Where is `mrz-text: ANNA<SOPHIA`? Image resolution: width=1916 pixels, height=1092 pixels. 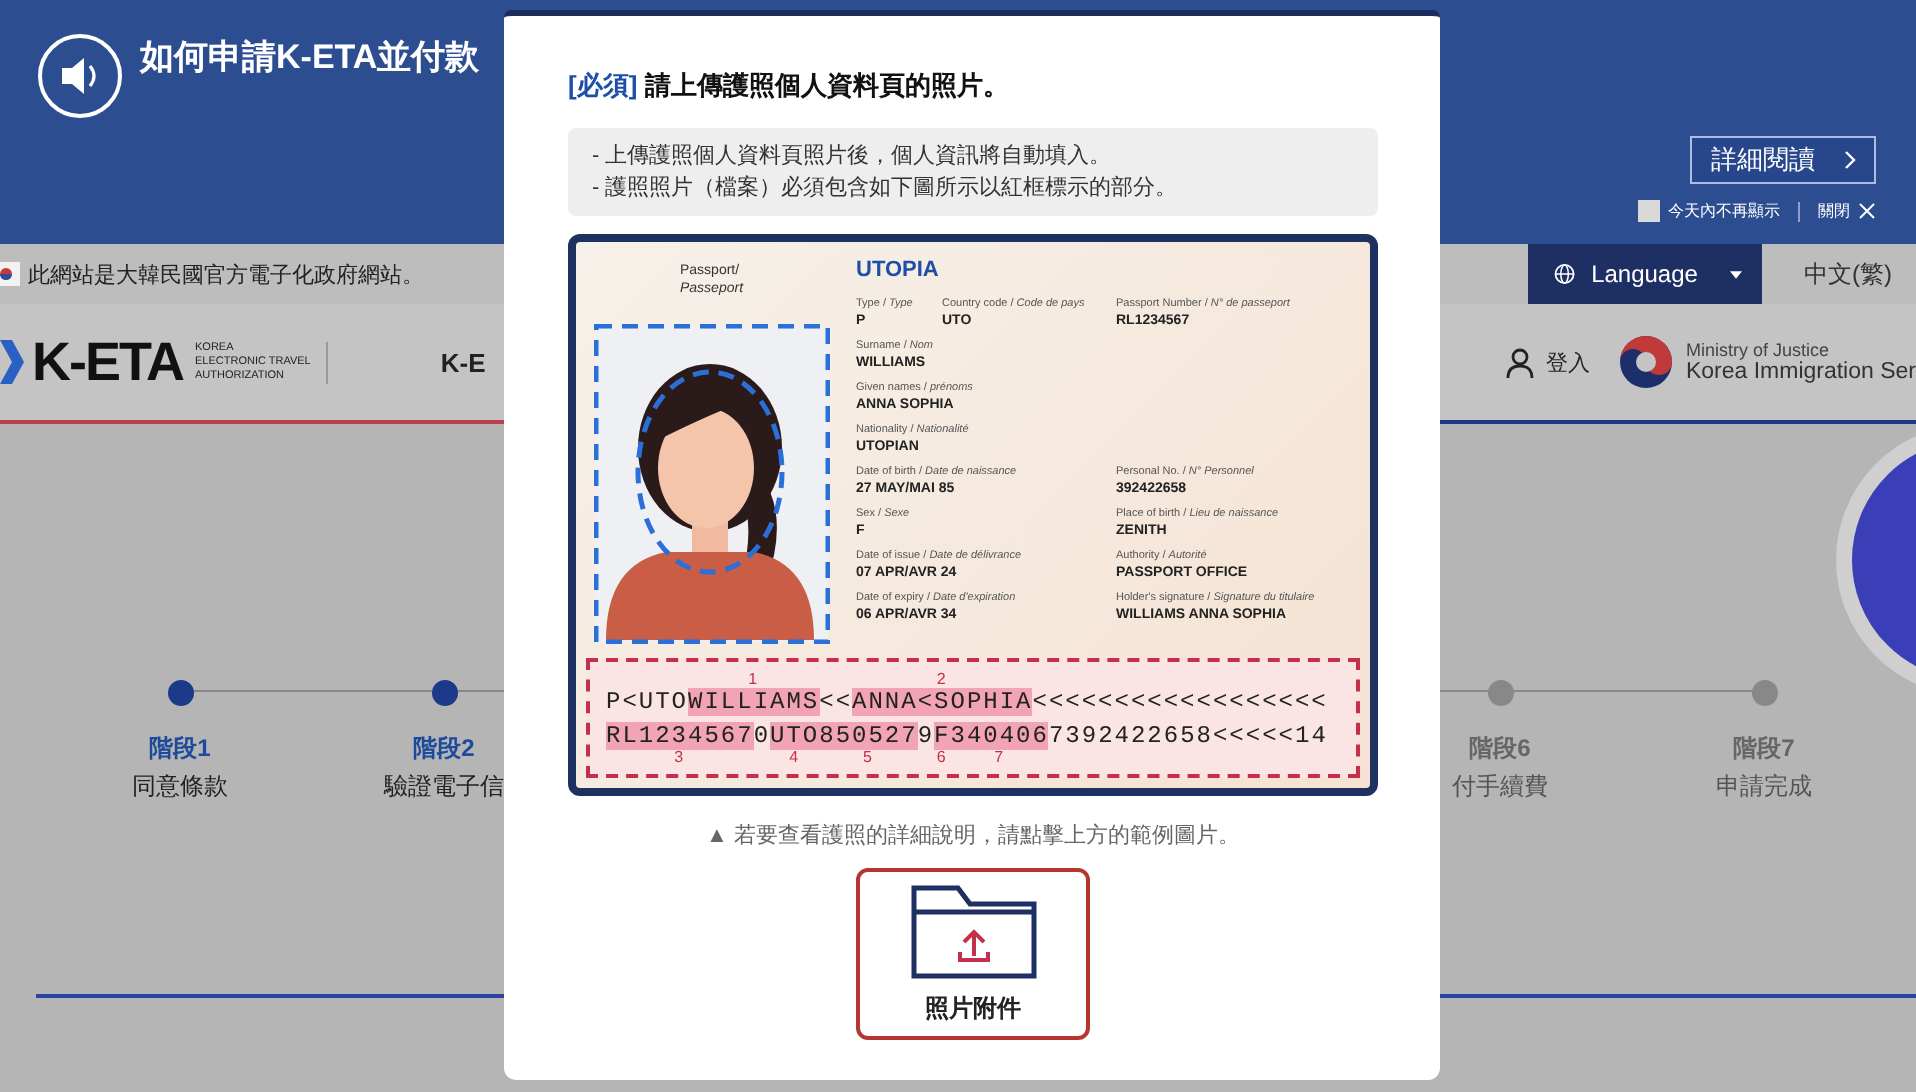 mrz-text: ANNA<SOPHIA is located at coordinates (942, 701).